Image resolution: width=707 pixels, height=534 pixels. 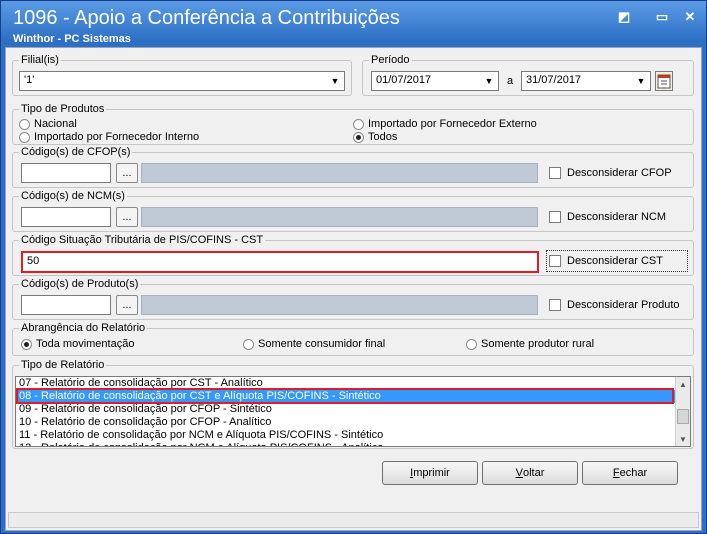 What do you see at coordinates (76, 152) in the screenshot?
I see `cfop-label: Código(s) de CFOP(s)` at bounding box center [76, 152].